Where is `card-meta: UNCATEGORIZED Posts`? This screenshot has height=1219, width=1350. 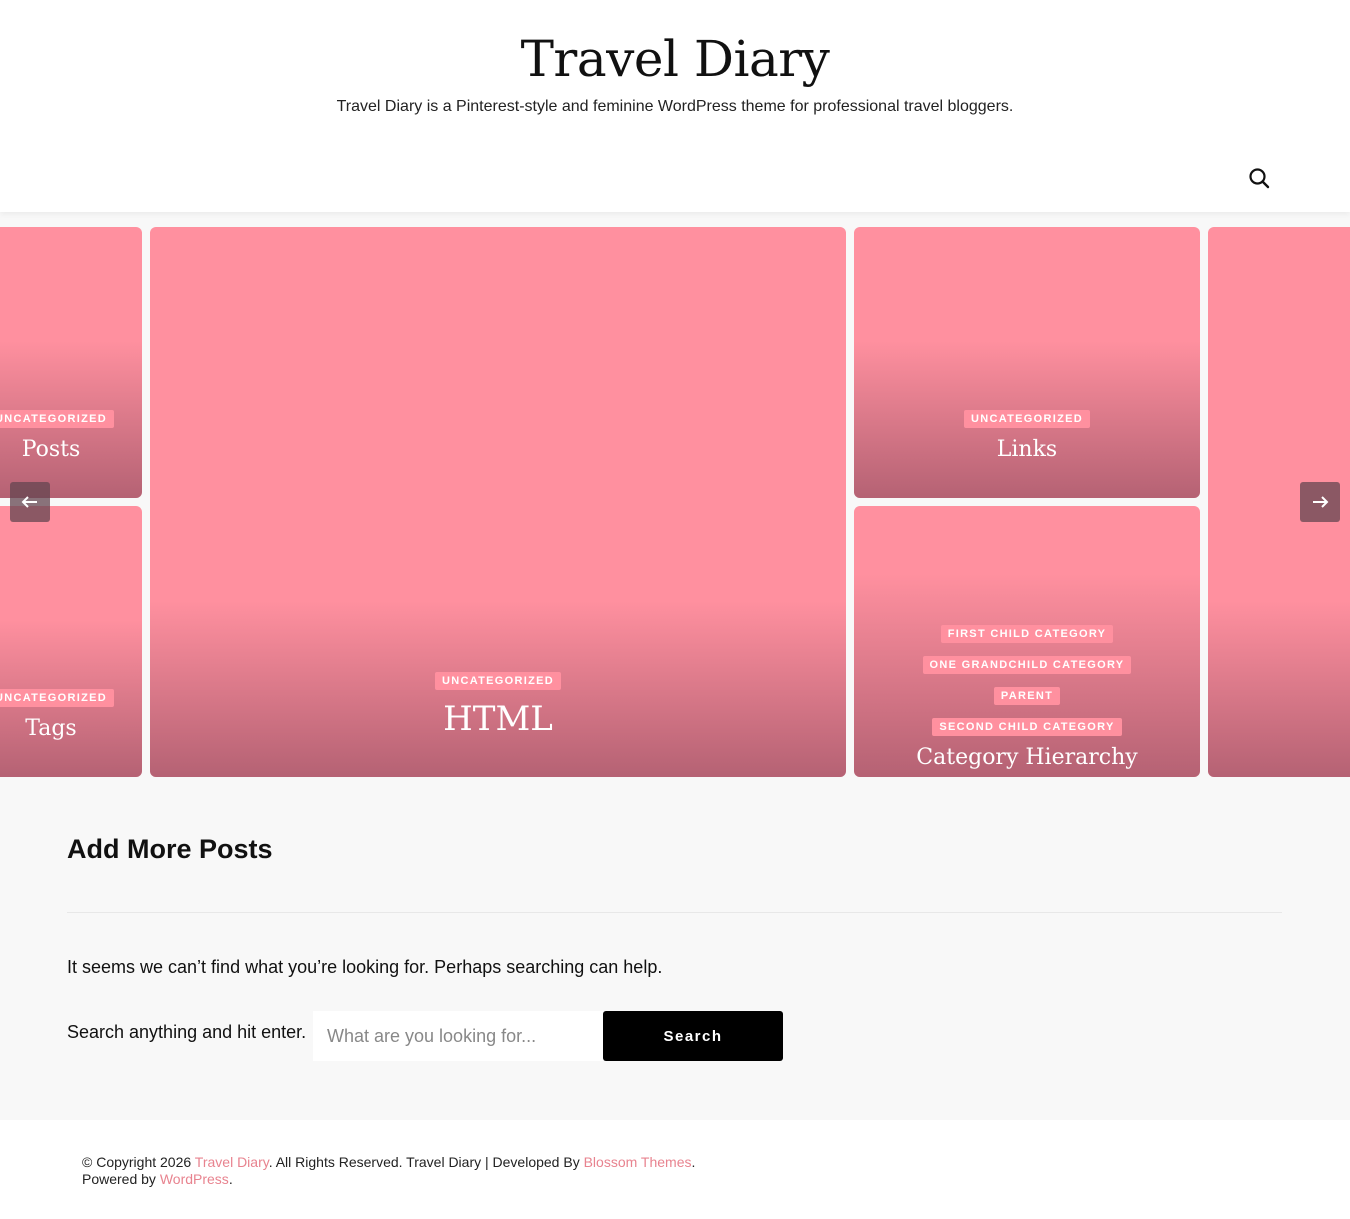
card-meta: UNCATEGORIZED Posts is located at coordinates (71, 435).